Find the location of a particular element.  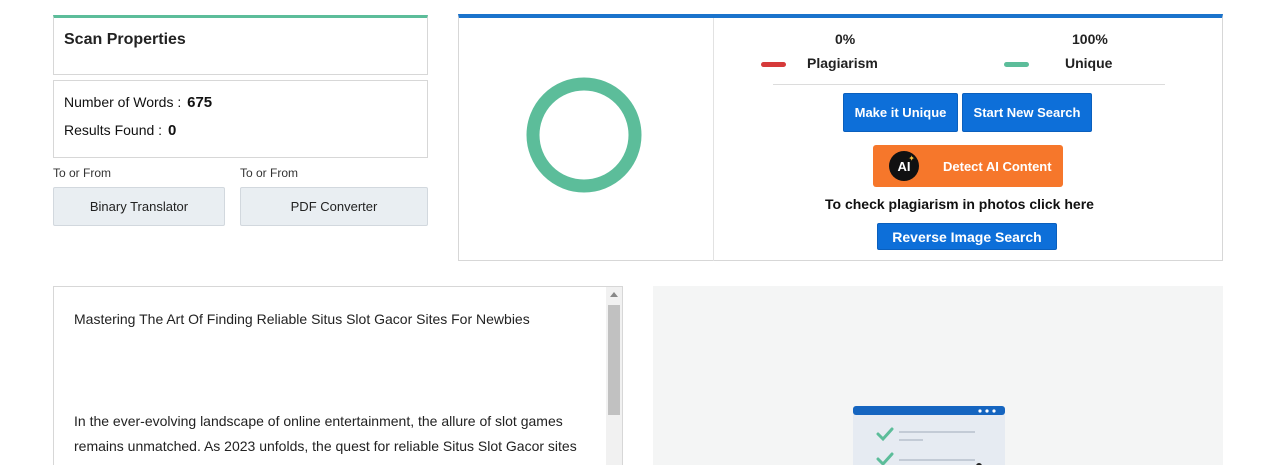

scroll-up-arrow-icon is located at coordinates (614, 294).